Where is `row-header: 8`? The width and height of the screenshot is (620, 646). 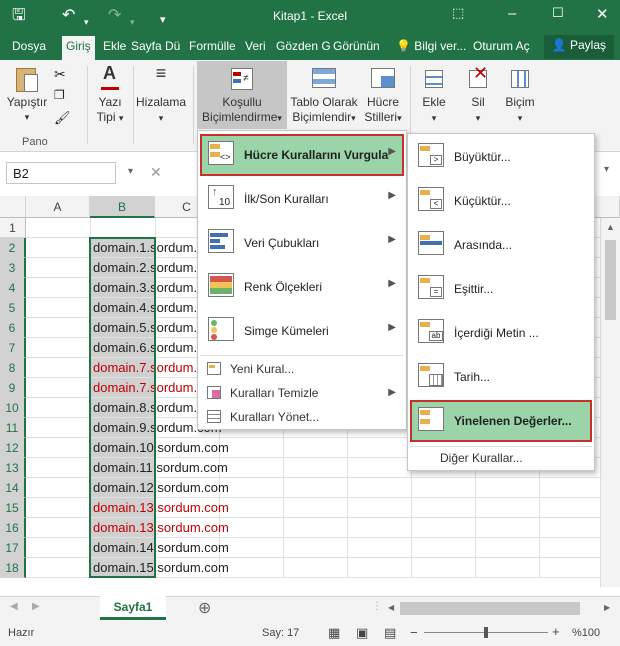 row-header: 8 is located at coordinates (13, 368).